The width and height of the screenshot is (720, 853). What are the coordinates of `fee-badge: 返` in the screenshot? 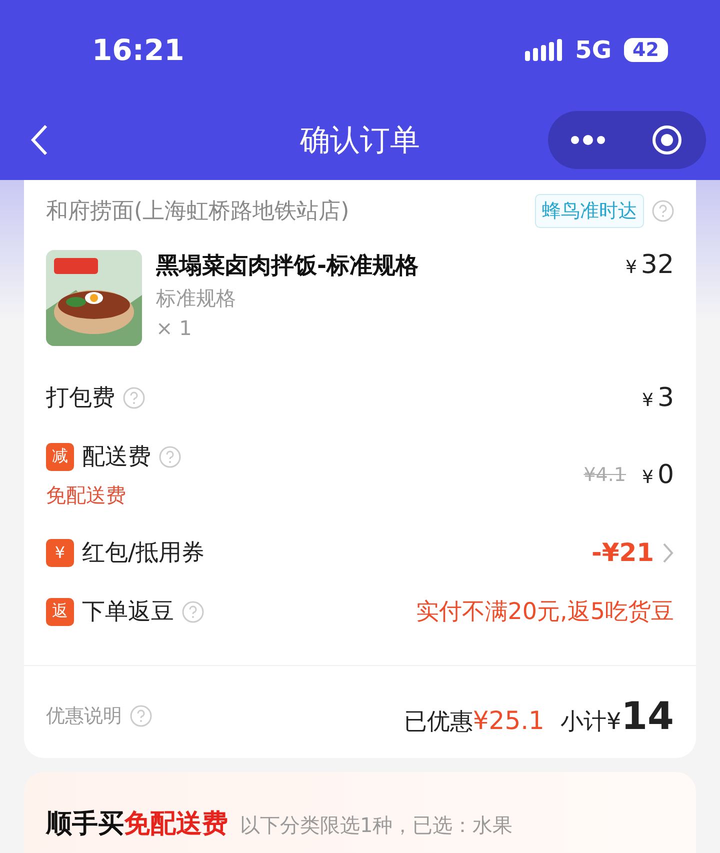 It's located at (60, 612).